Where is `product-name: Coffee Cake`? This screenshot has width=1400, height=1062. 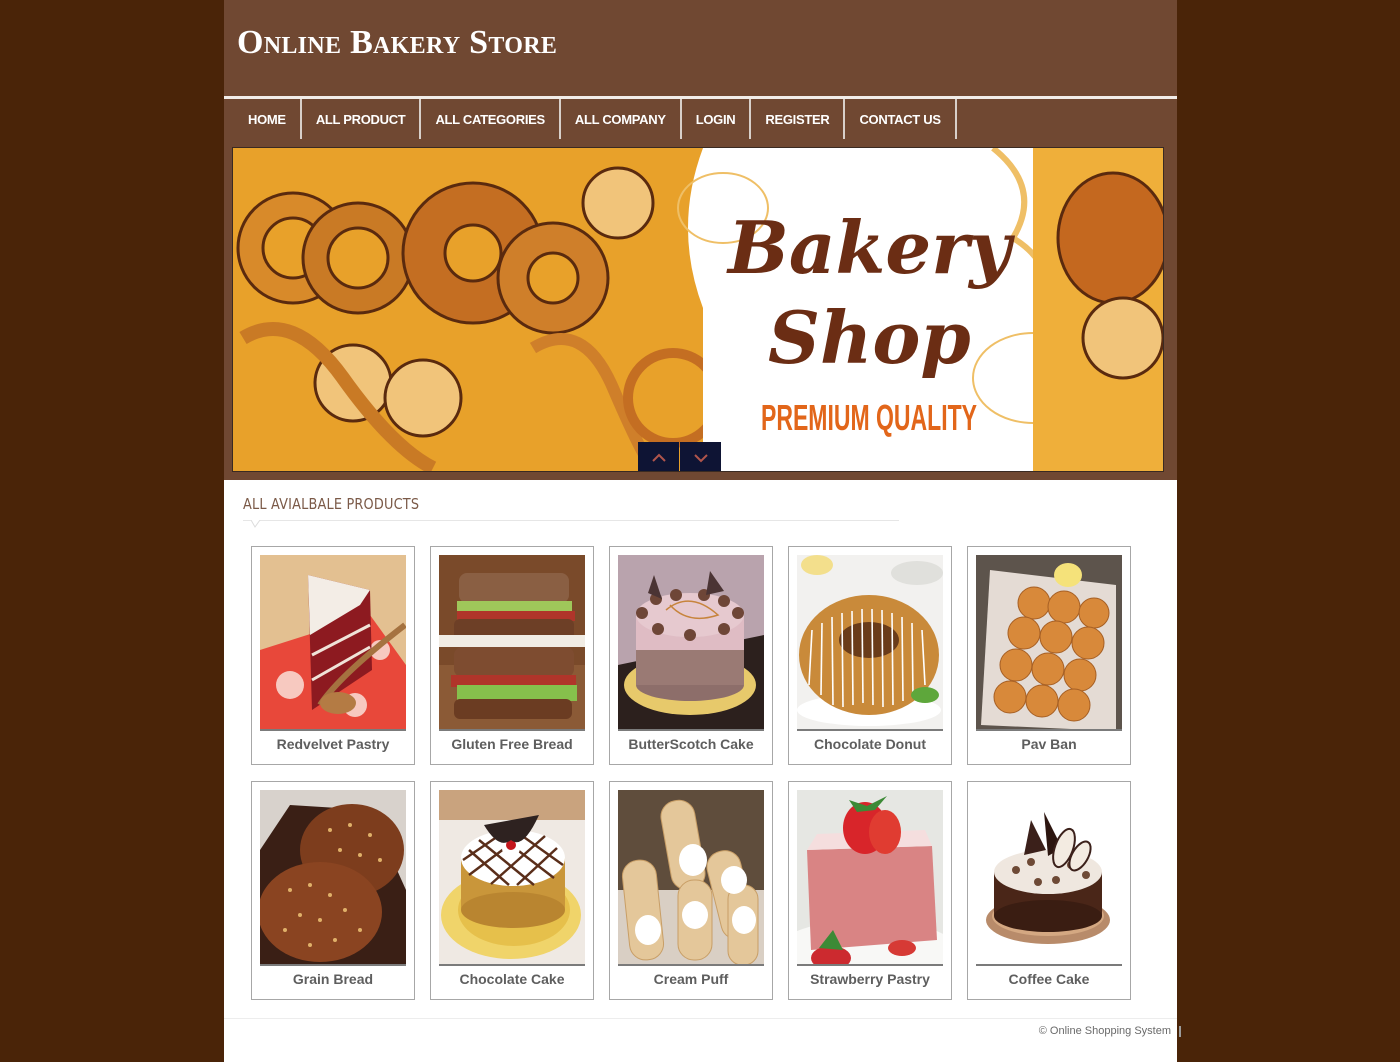
product-name: Coffee Cake is located at coordinates (1049, 979).